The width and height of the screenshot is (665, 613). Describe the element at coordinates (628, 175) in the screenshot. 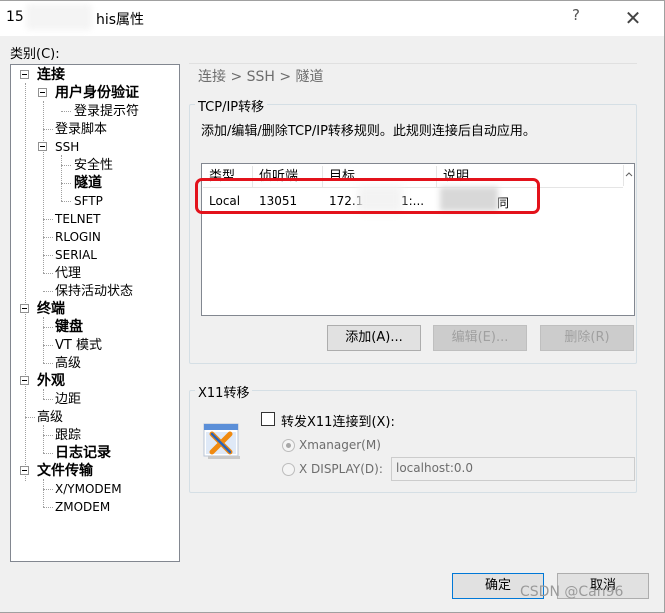

I see `scroll-up-arrow` at that location.